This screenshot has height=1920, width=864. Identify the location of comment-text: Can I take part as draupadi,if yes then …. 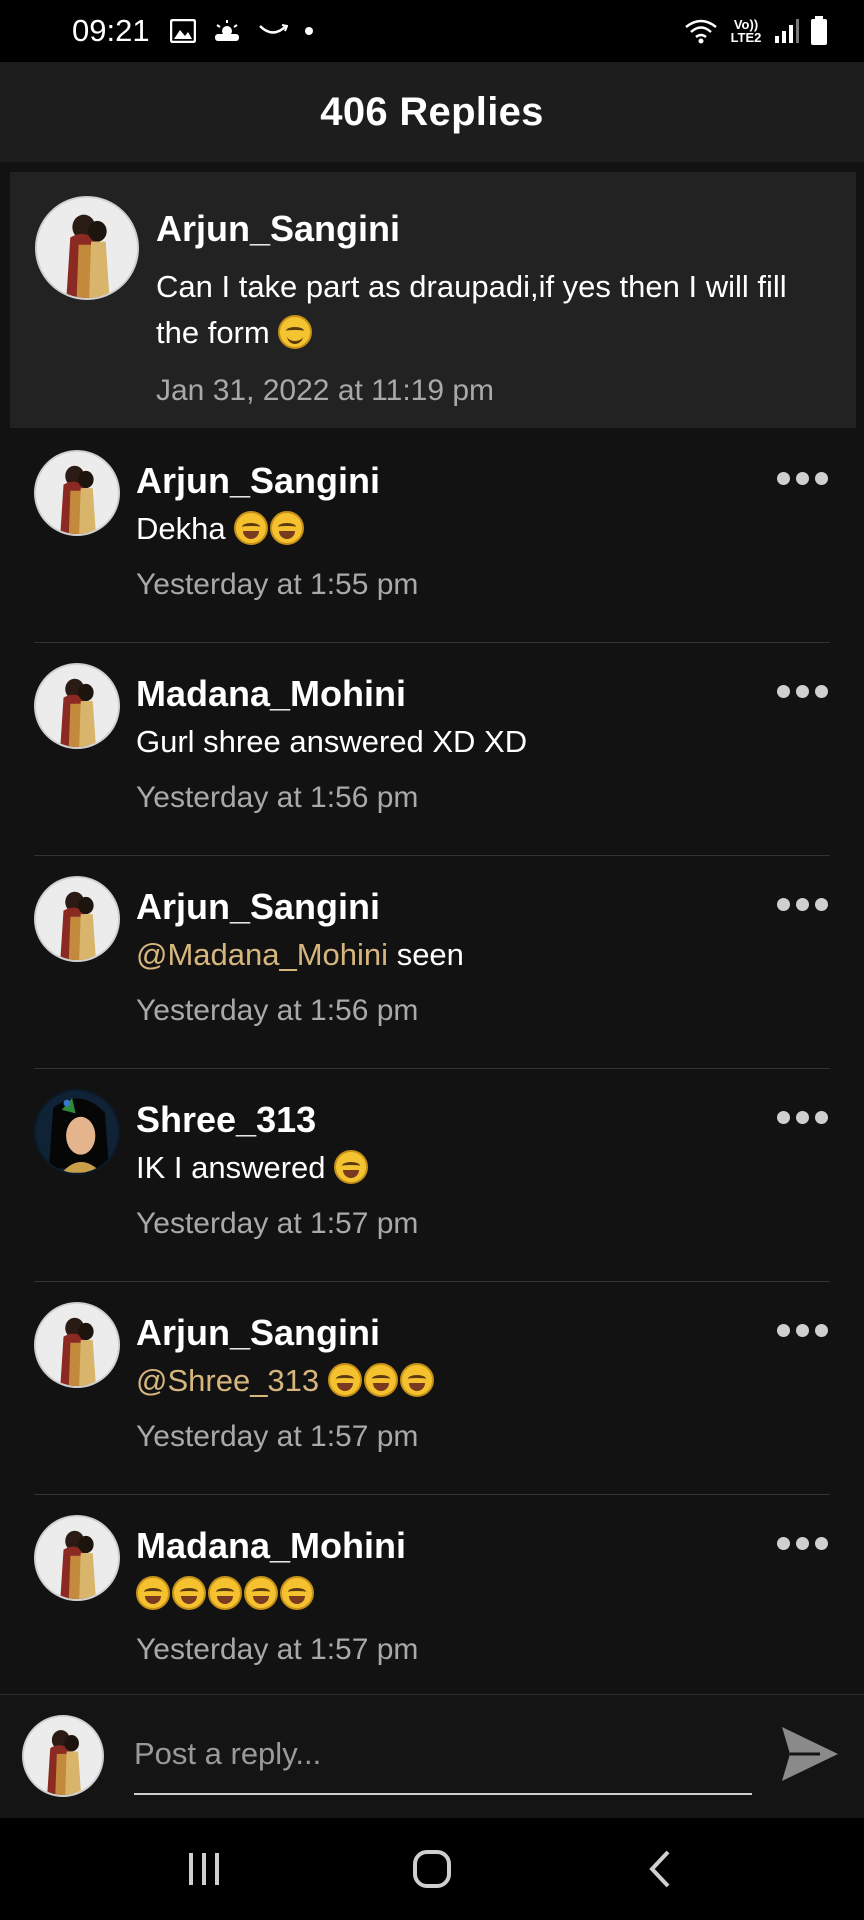
(471, 309).